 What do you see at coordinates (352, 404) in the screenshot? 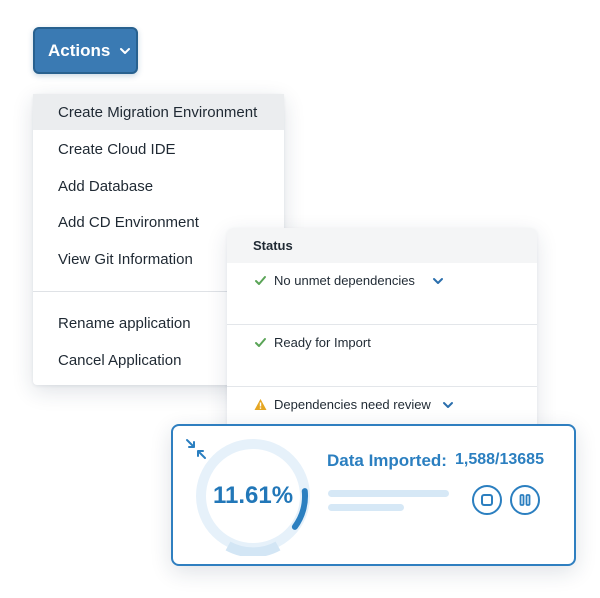
I see `status-text: Dependencies need review` at bounding box center [352, 404].